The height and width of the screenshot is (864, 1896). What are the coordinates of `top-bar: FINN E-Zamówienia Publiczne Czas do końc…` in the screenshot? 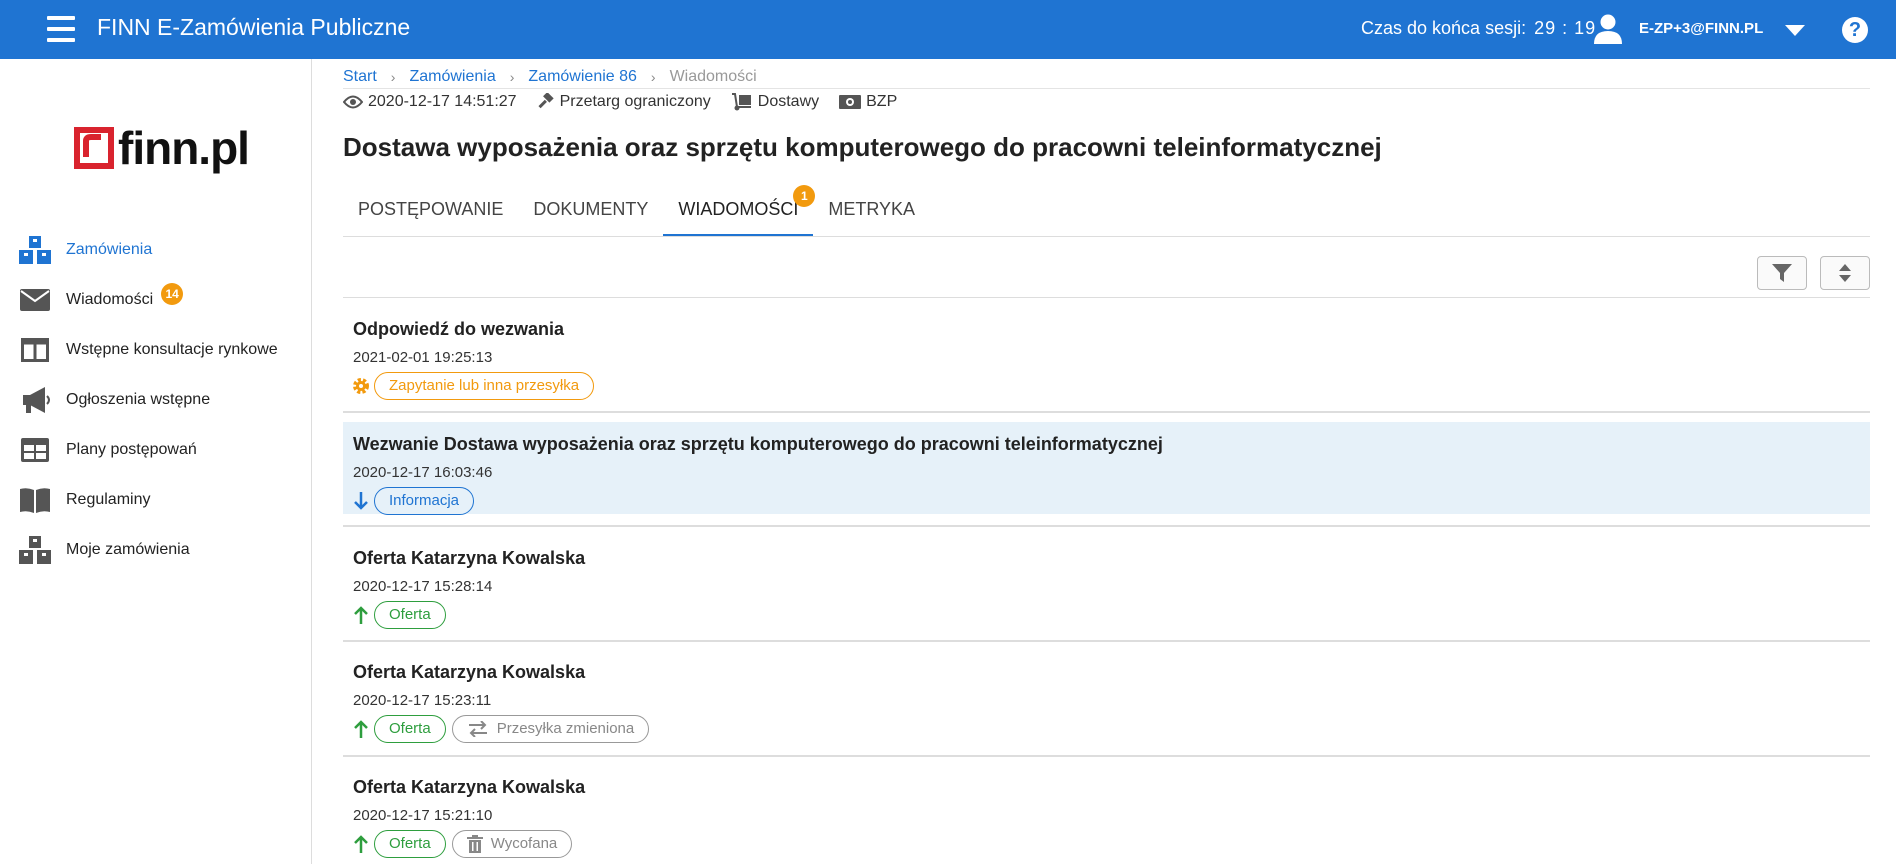 It's located at (948, 29).